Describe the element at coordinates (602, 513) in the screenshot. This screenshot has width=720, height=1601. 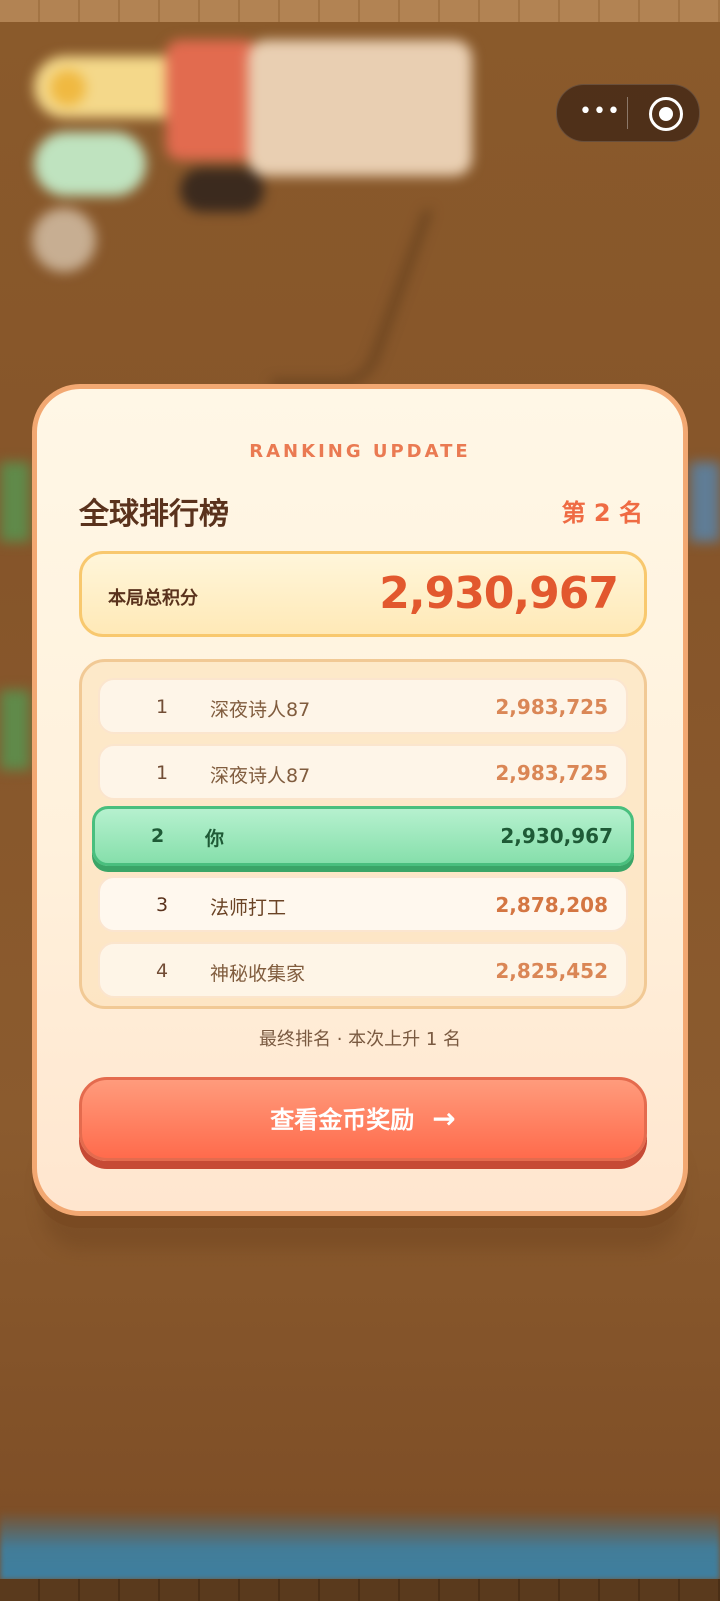
I see `rank-badge: 第 2 名` at that location.